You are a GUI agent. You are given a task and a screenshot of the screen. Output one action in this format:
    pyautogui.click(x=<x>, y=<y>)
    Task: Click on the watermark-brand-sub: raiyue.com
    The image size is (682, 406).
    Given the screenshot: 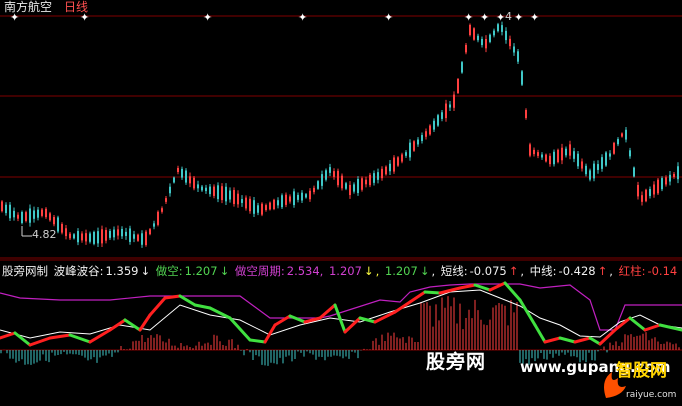 What is the action you would take?
    pyautogui.click(x=651, y=395)
    